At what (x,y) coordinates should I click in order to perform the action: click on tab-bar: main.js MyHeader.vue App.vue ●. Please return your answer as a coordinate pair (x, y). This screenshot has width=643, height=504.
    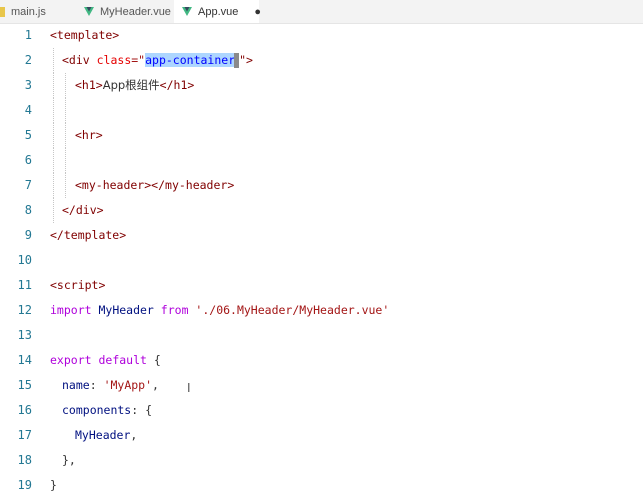
    Looking at the image, I should click on (321, 12).